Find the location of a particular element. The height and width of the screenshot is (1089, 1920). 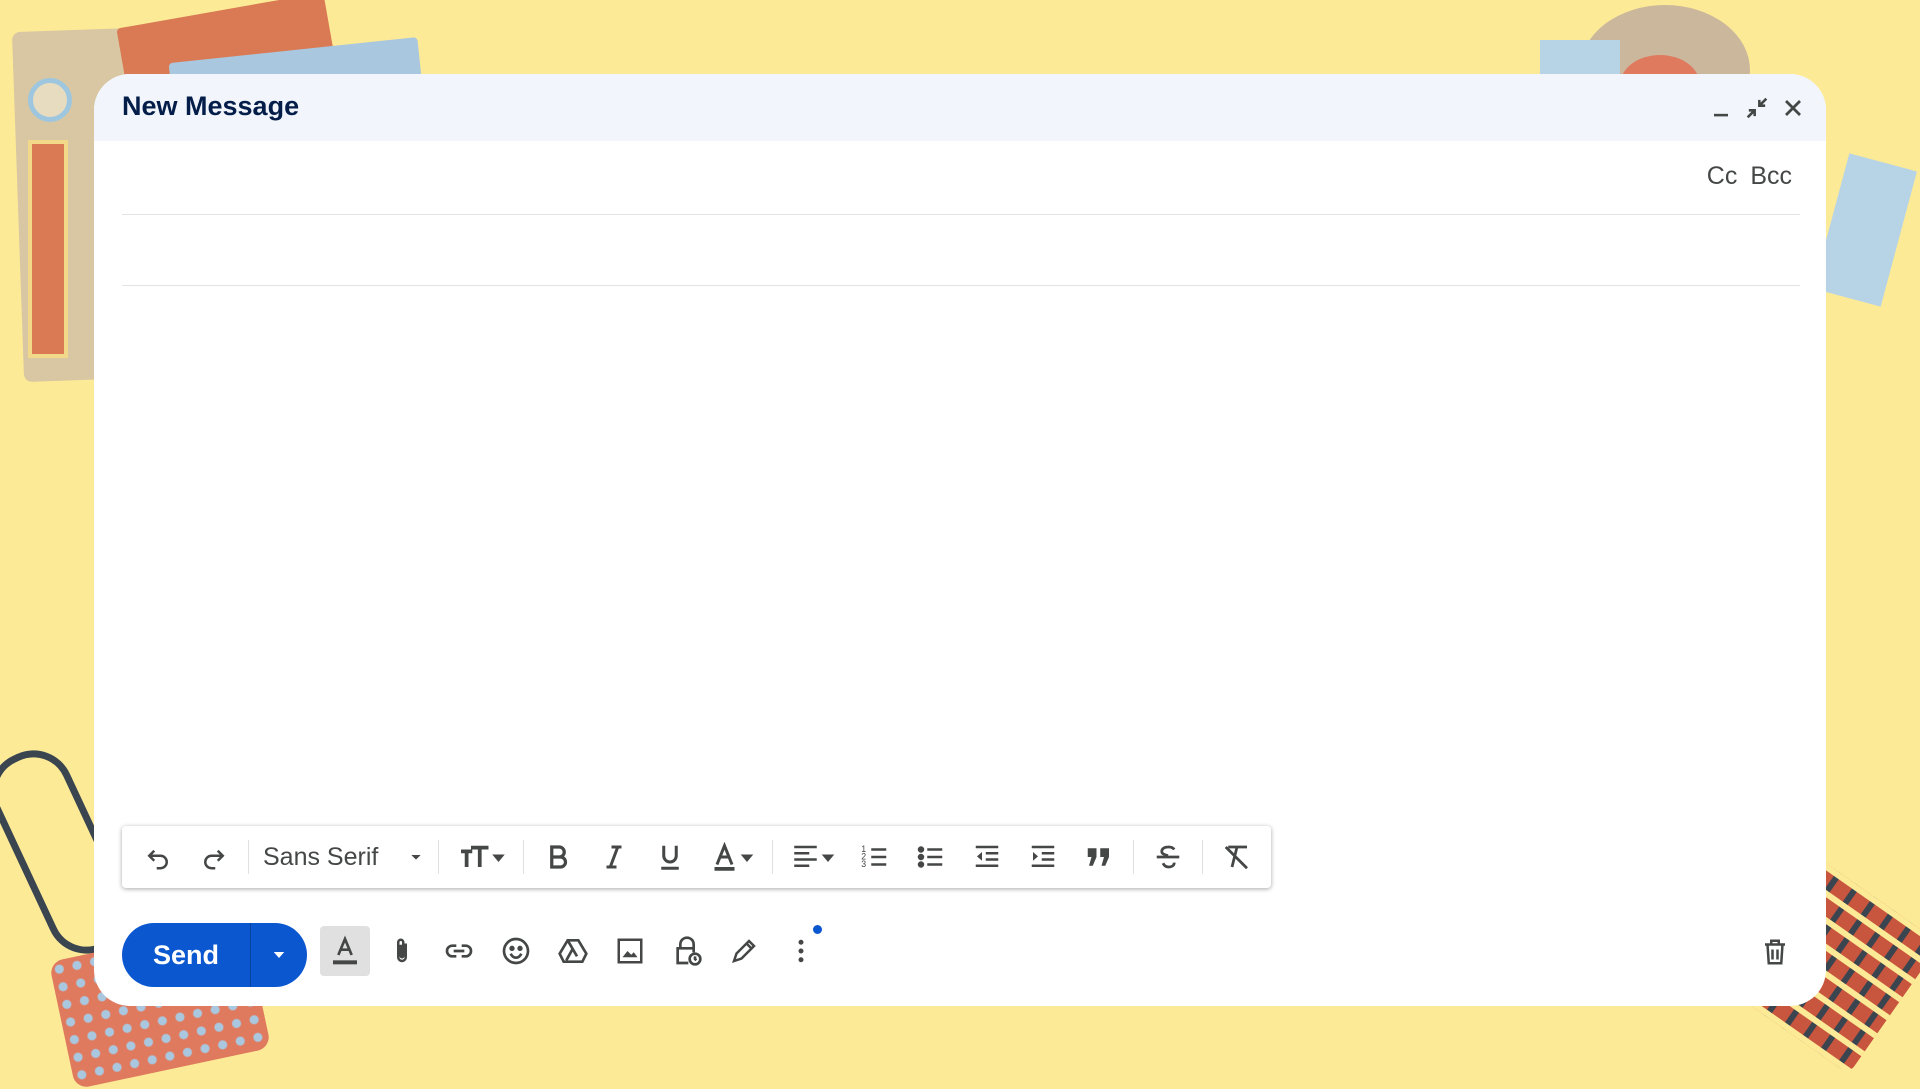

align-icon is located at coordinates (813, 857).